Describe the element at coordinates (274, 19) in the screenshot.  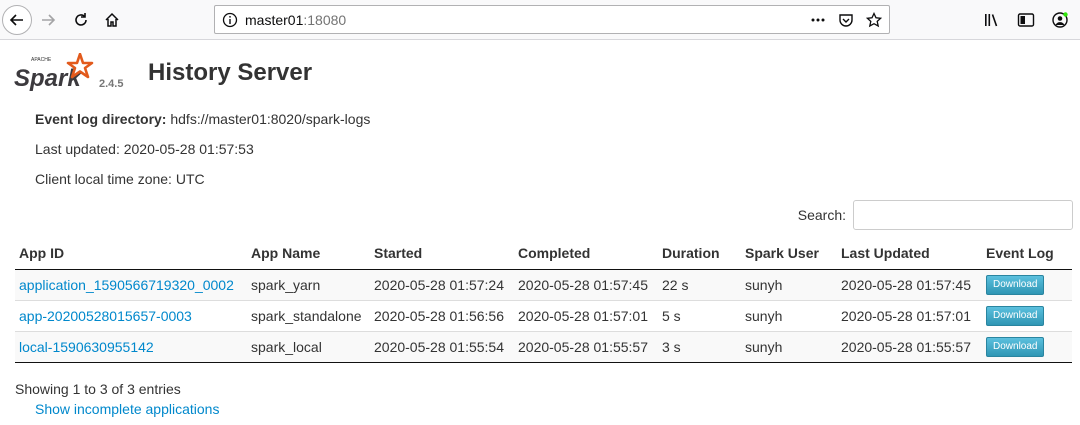
I see `url-host: master01` at that location.